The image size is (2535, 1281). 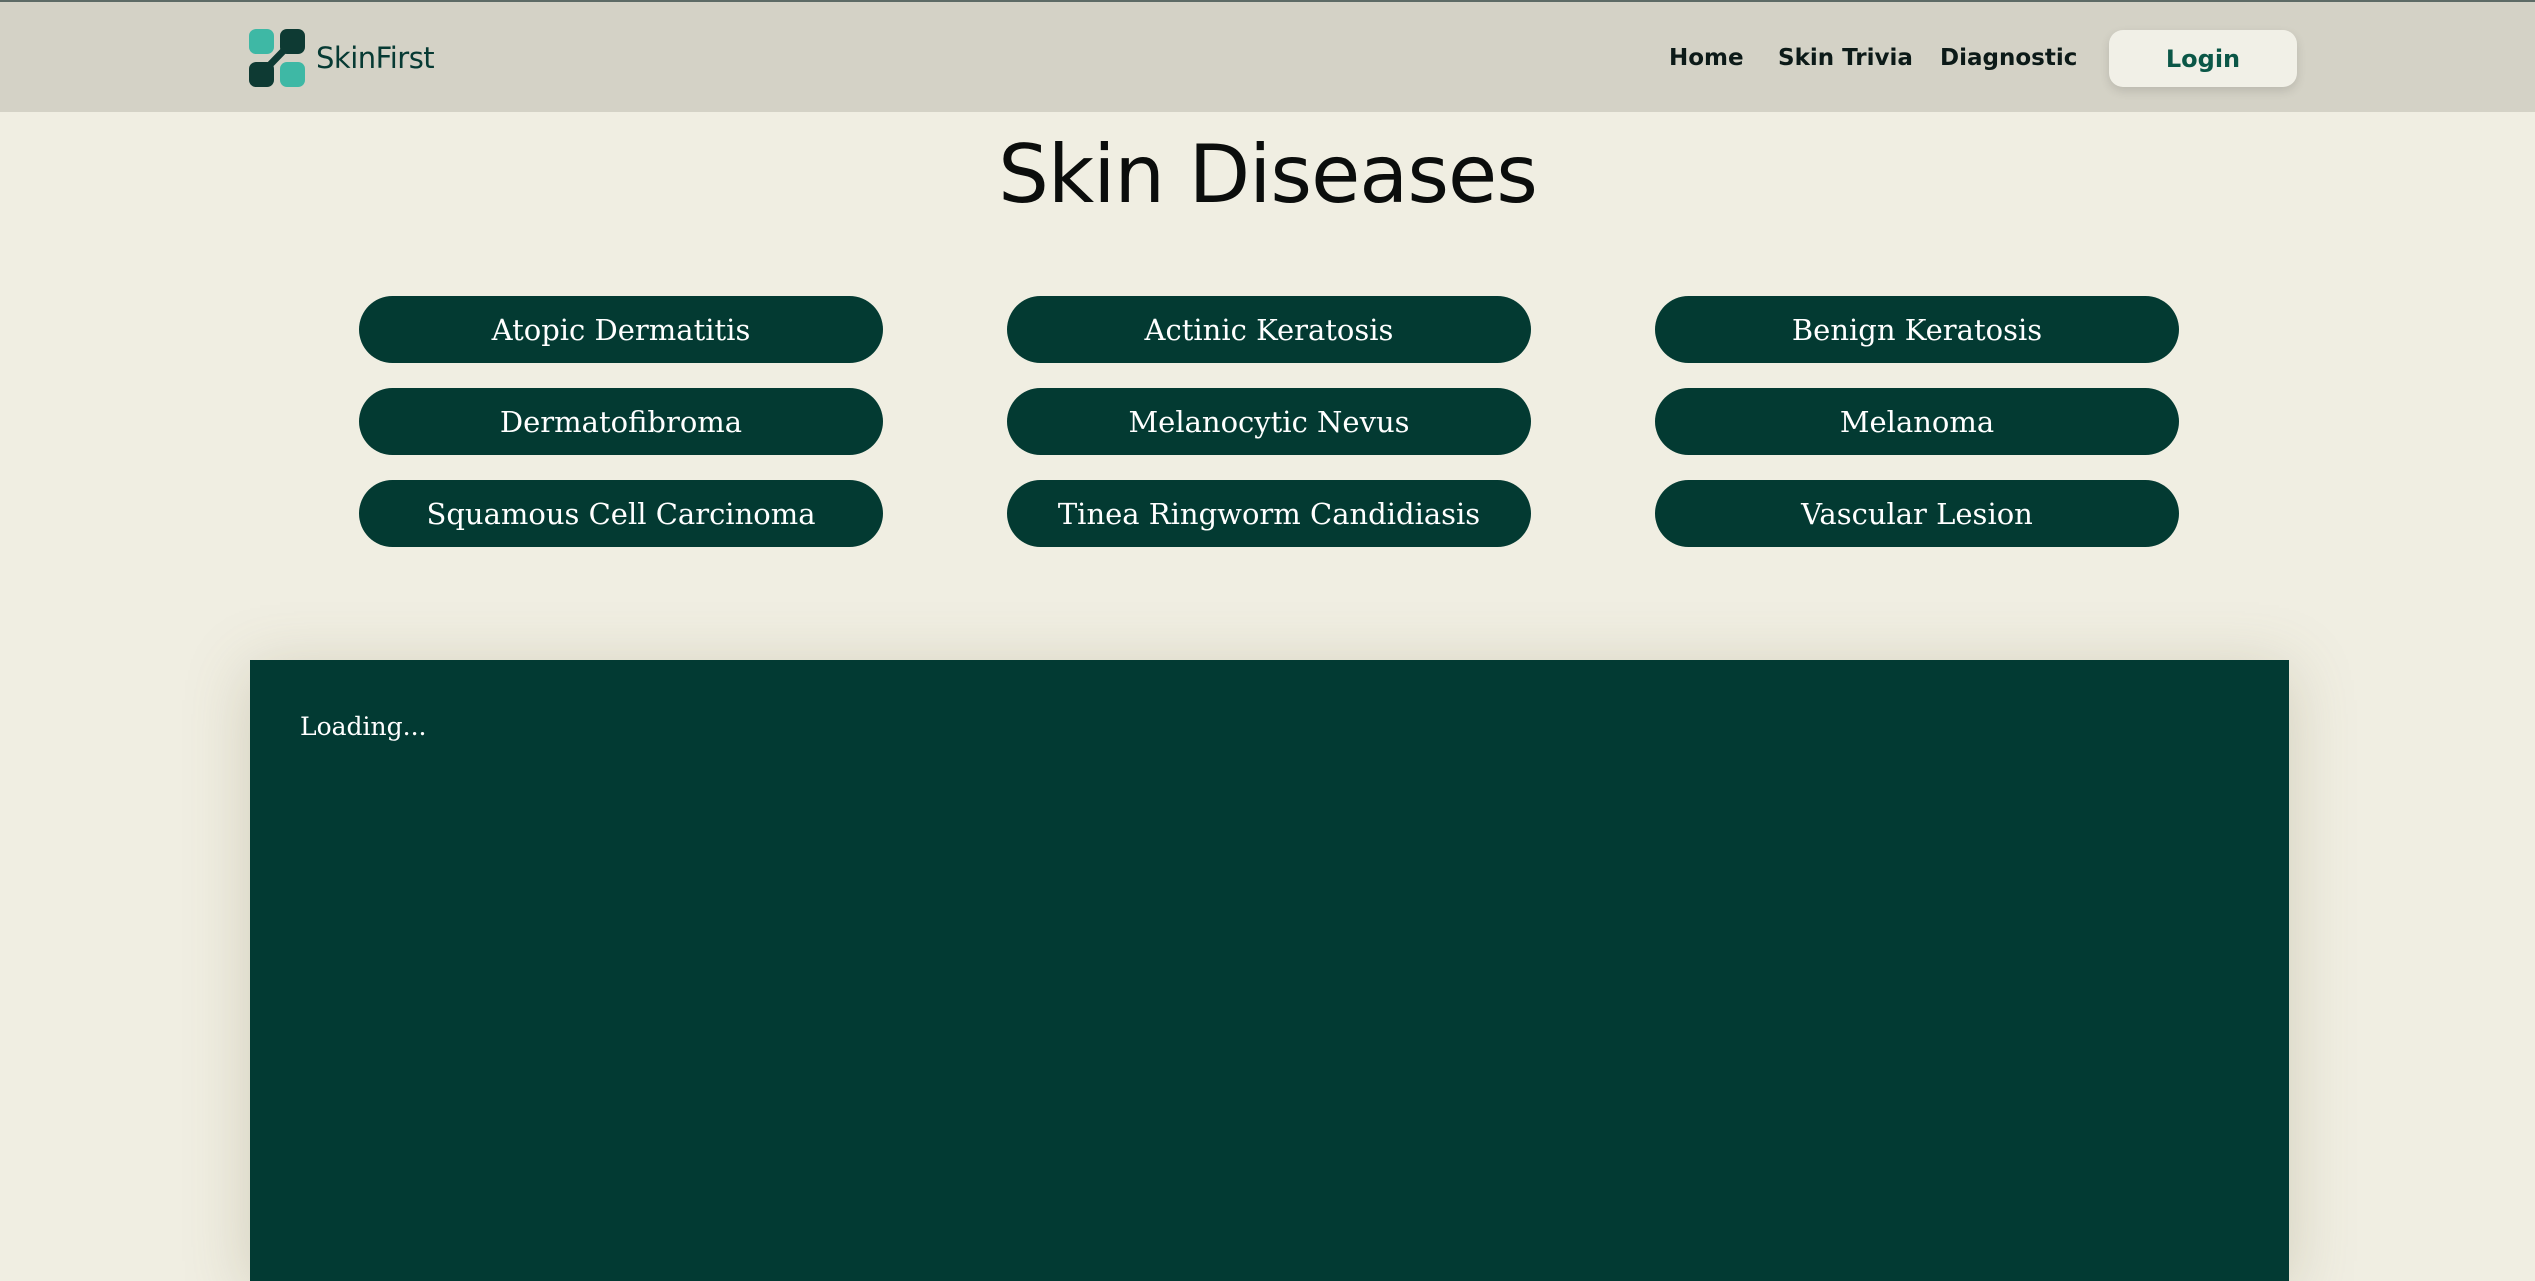 I want to click on disease-button-benign-keratosis: Benign Keratosis, so click(x=1917, y=329).